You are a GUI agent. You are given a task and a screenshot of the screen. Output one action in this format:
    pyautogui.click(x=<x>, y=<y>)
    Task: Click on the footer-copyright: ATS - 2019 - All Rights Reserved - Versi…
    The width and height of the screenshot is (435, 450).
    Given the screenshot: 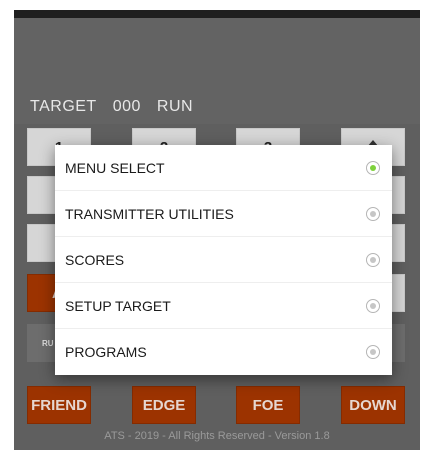 What is the action you would take?
    pyautogui.click(x=217, y=436)
    